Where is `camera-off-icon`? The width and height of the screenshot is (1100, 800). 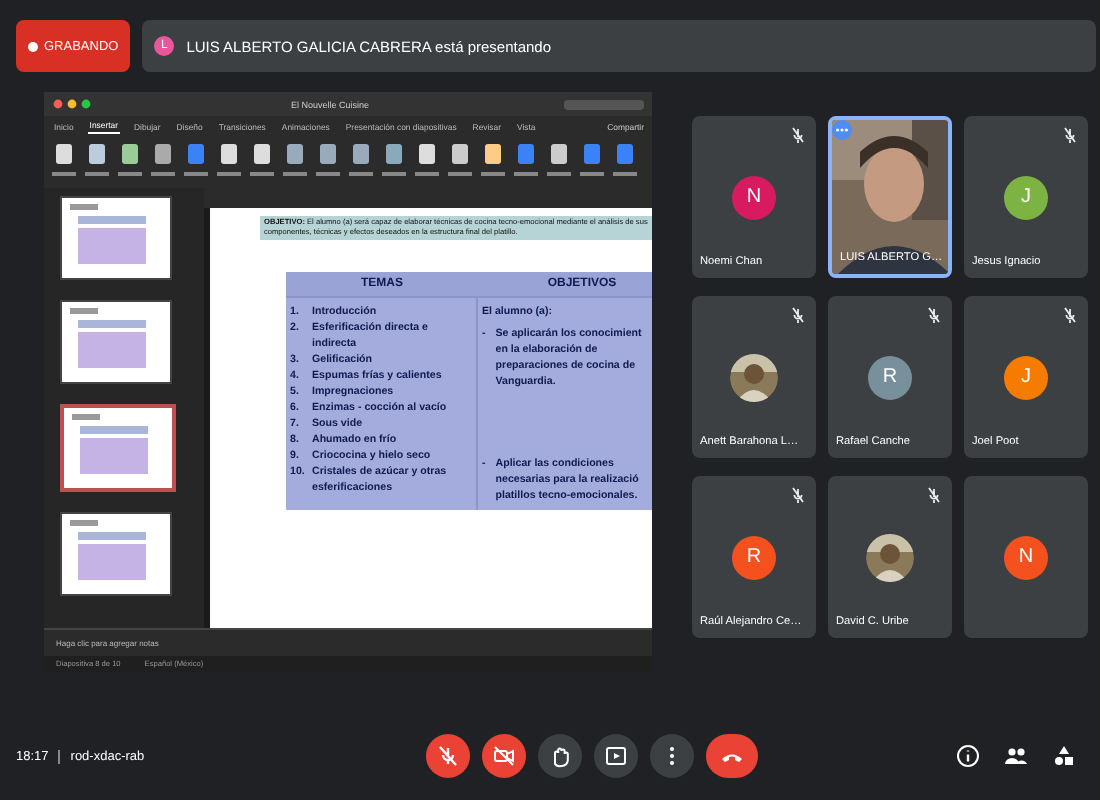
camera-off-icon is located at coordinates (504, 756).